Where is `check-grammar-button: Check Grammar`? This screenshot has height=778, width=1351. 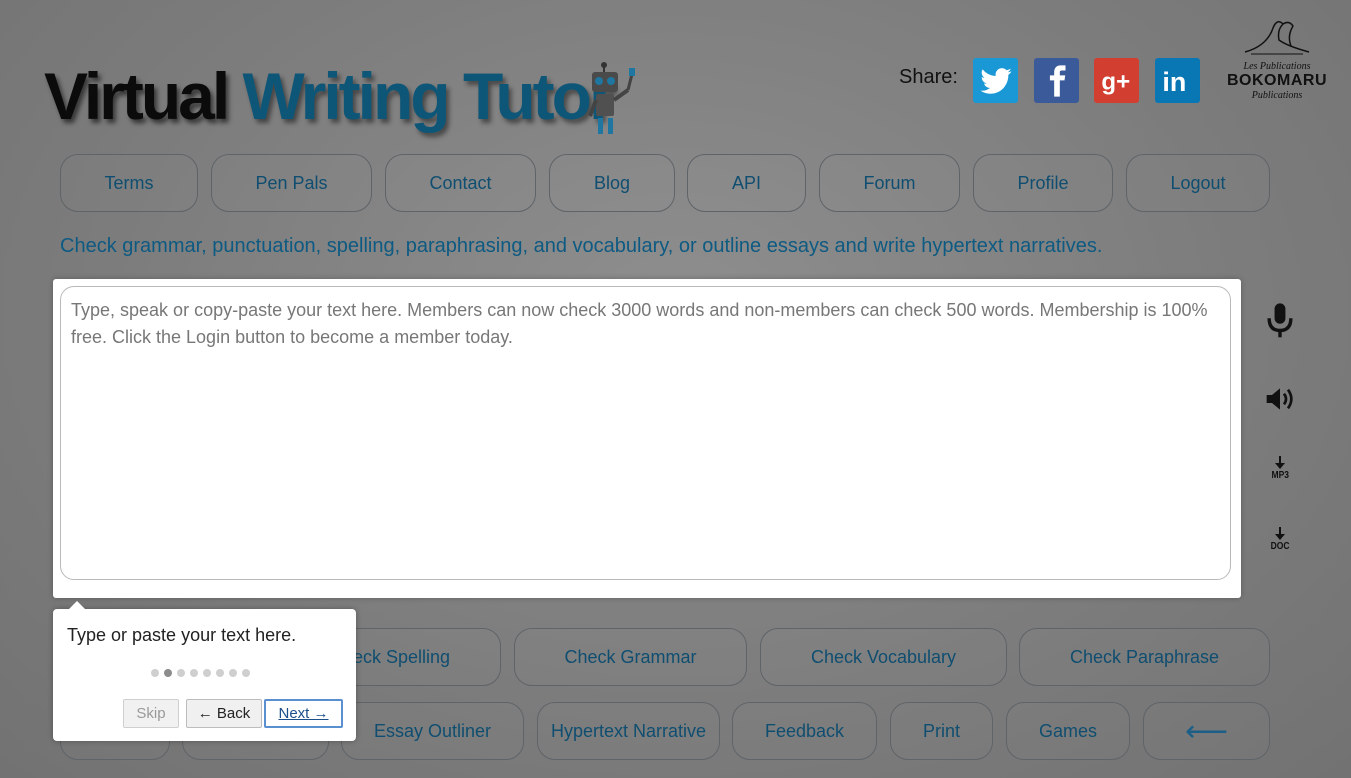
check-grammar-button: Check Grammar is located at coordinates (630, 657).